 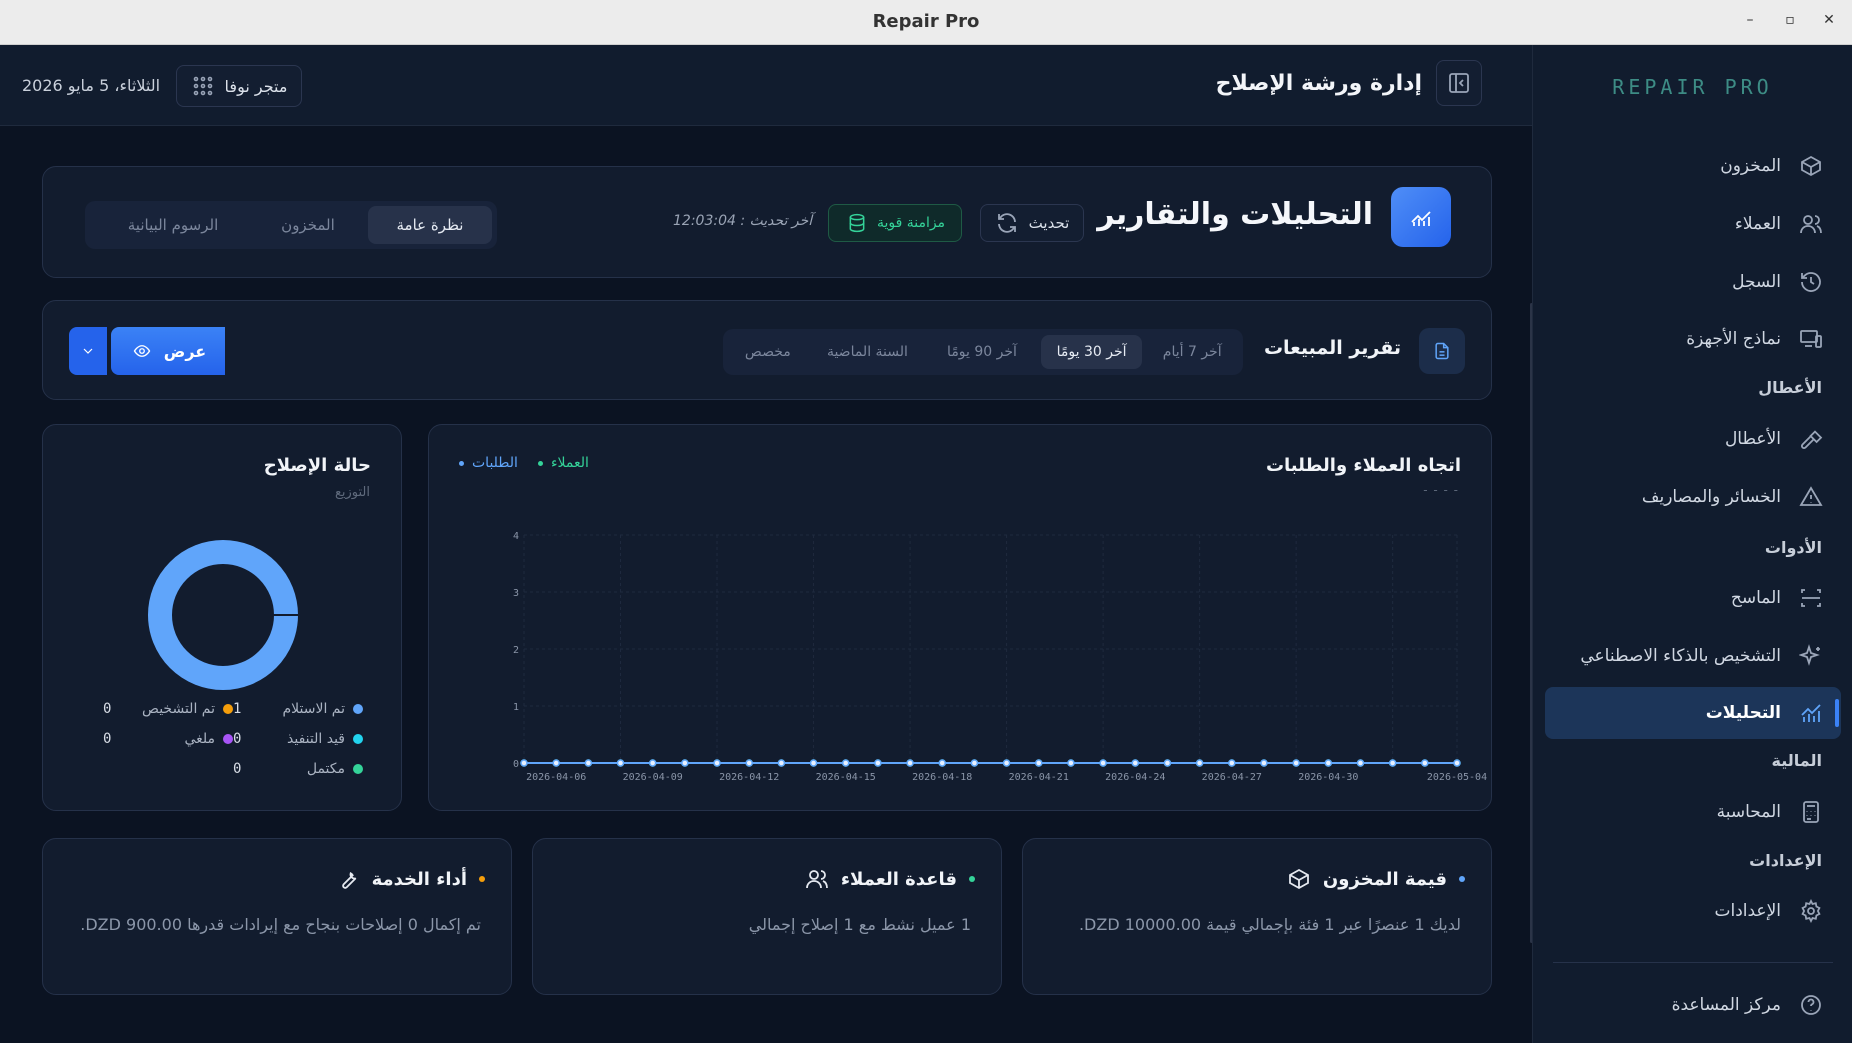 What do you see at coordinates (1829, 20) in the screenshot?
I see `close-button: ✕` at bounding box center [1829, 20].